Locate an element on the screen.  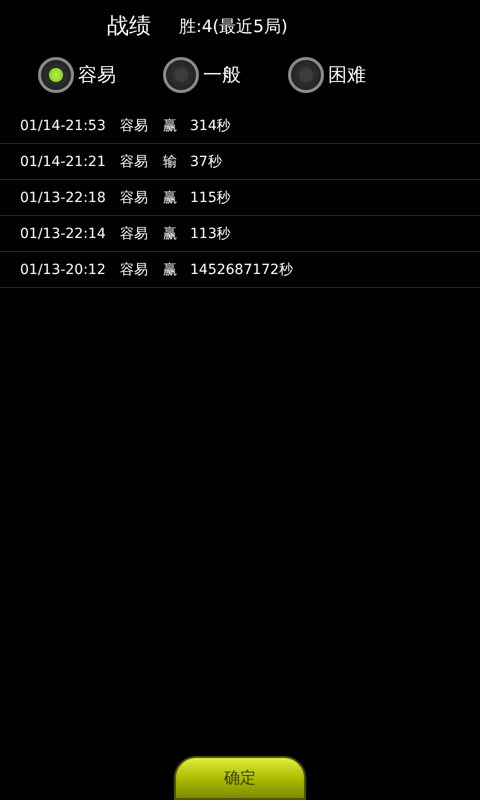
record-result: 输 is located at coordinates (170, 161).